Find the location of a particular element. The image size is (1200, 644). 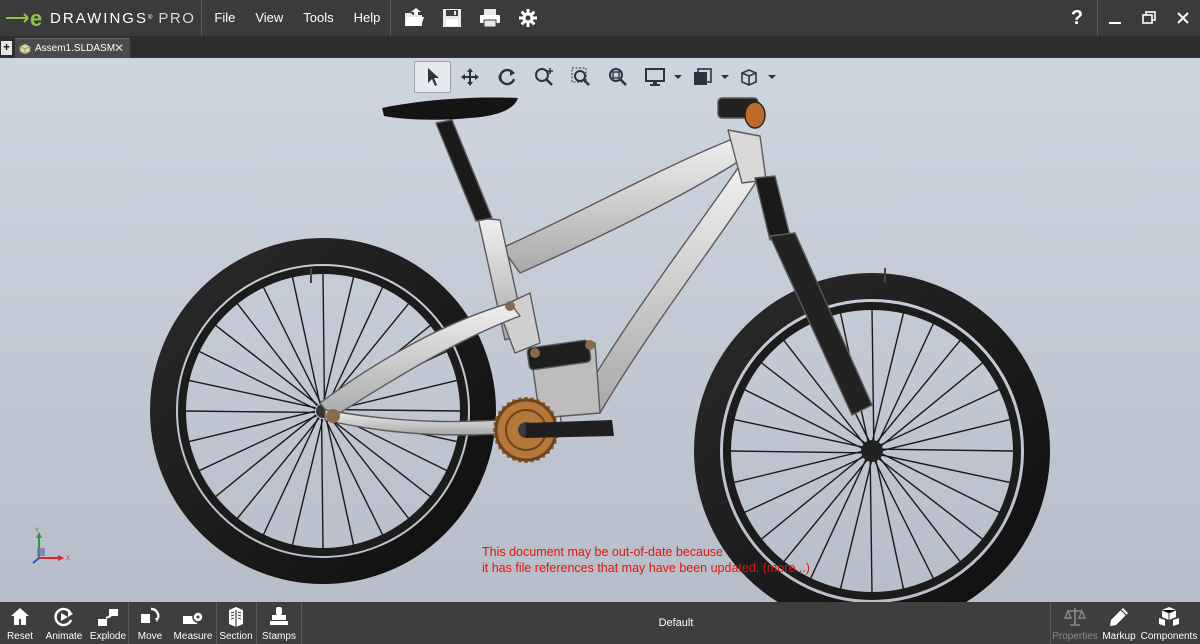

document-tab-strip: + Assem1.SLDASM ✕ is located at coordinates (600, 47).